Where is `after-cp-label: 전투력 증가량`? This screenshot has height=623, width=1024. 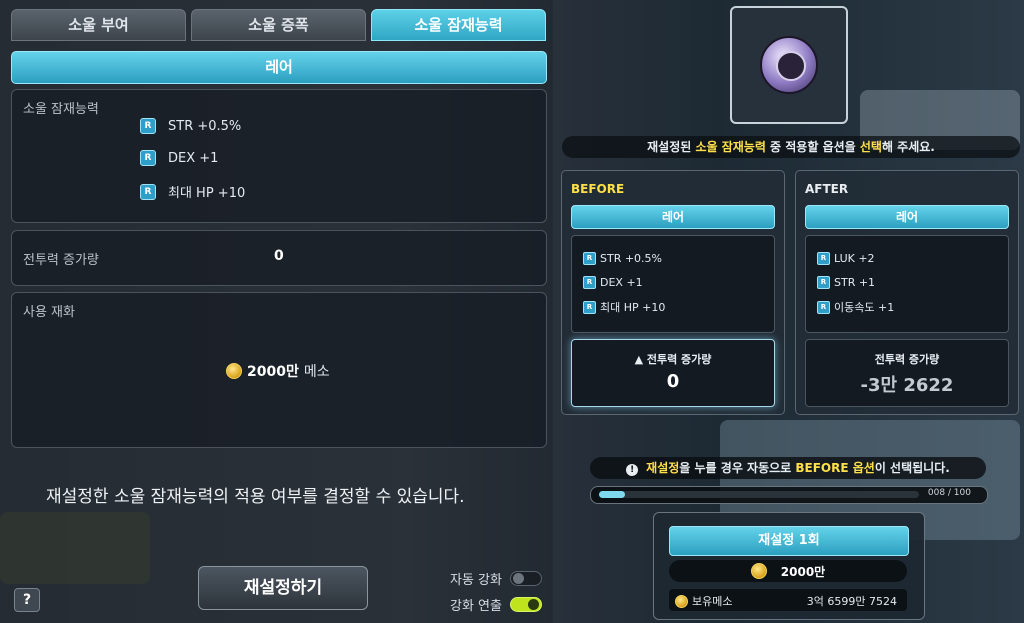
after-cp-label: 전투력 증가량 is located at coordinates (907, 359).